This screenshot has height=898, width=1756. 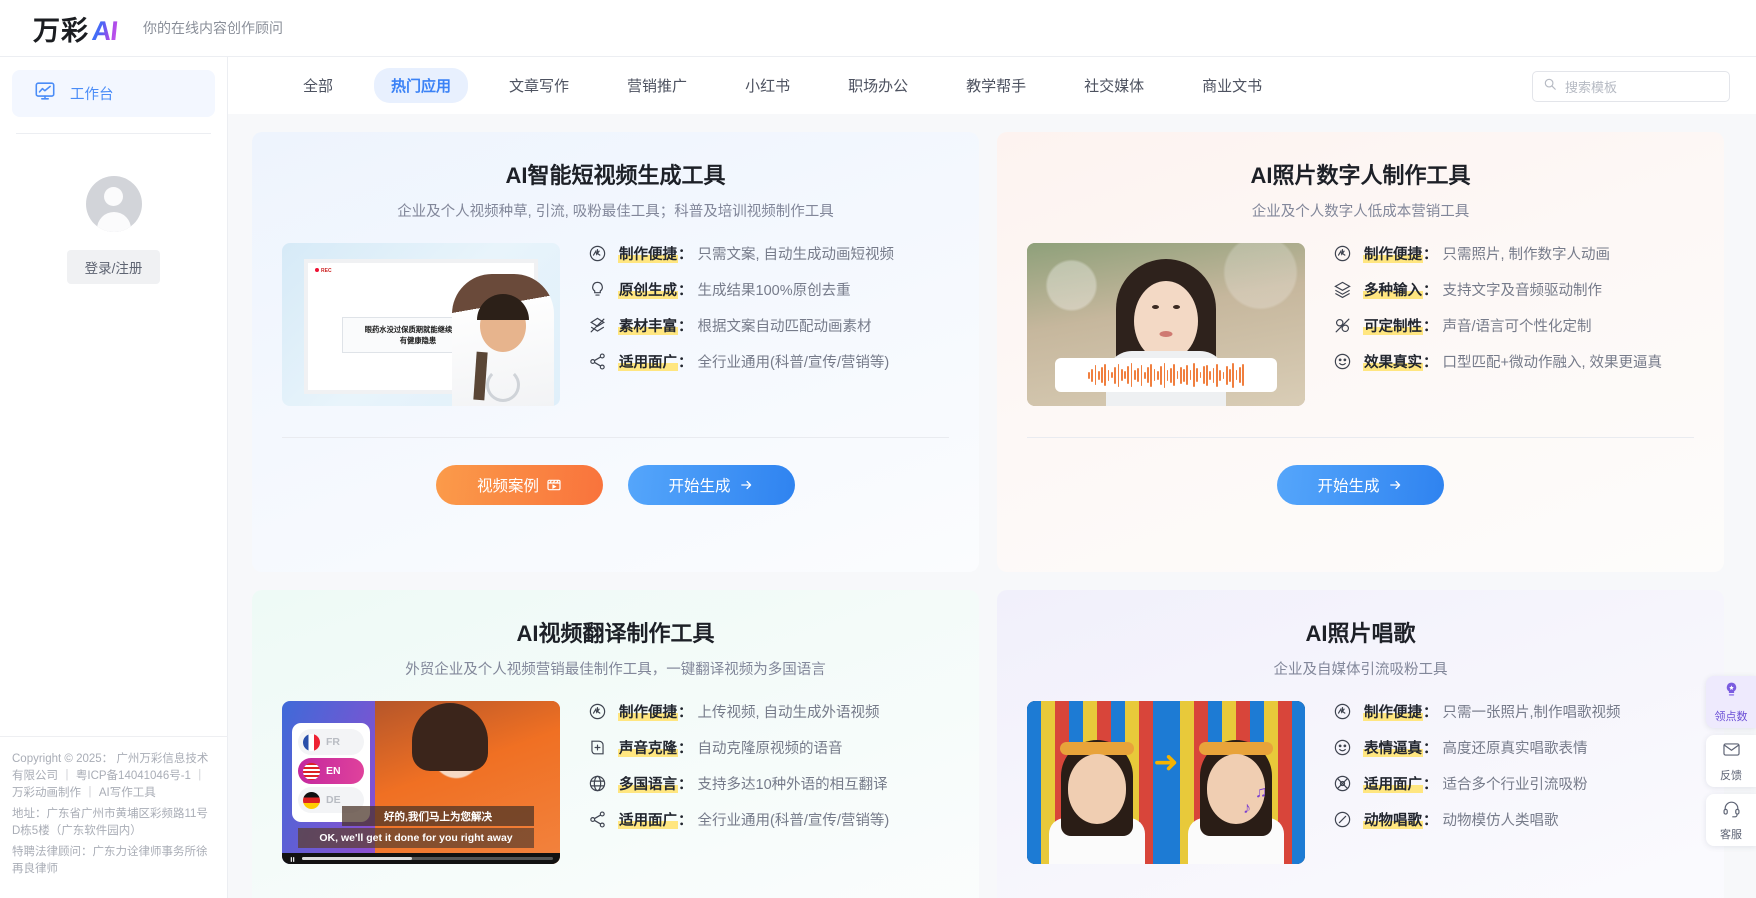 I want to click on feature-key: 适用面广, so click(x=648, y=819).